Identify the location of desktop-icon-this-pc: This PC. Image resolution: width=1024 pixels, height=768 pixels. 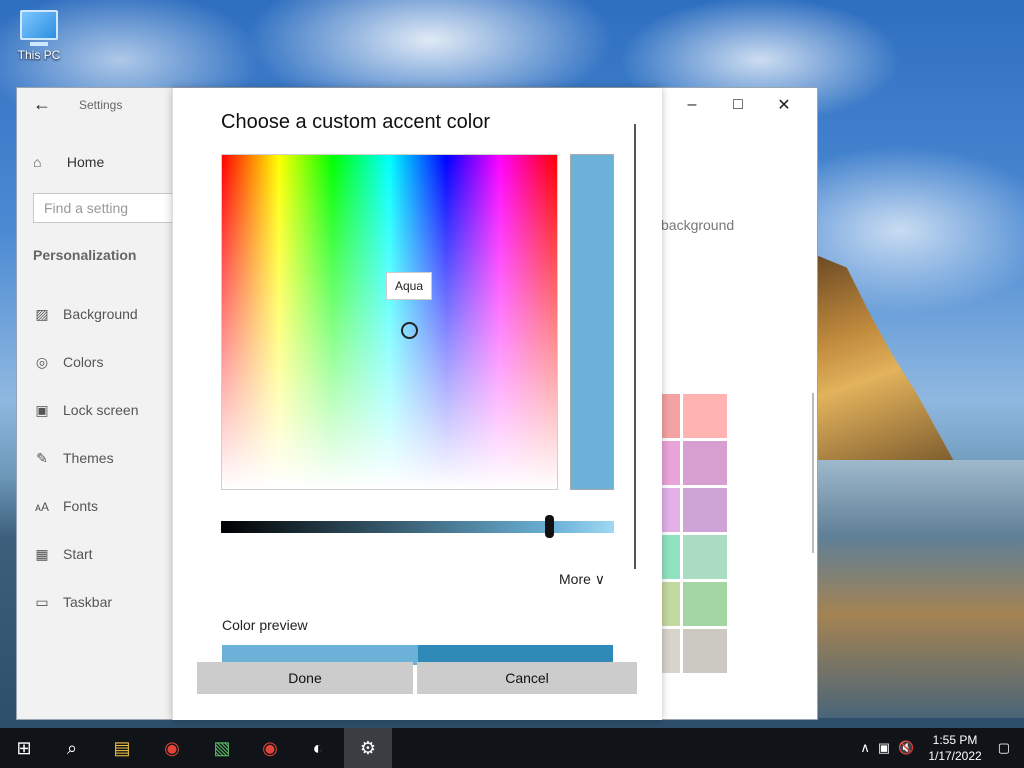
(39, 36).